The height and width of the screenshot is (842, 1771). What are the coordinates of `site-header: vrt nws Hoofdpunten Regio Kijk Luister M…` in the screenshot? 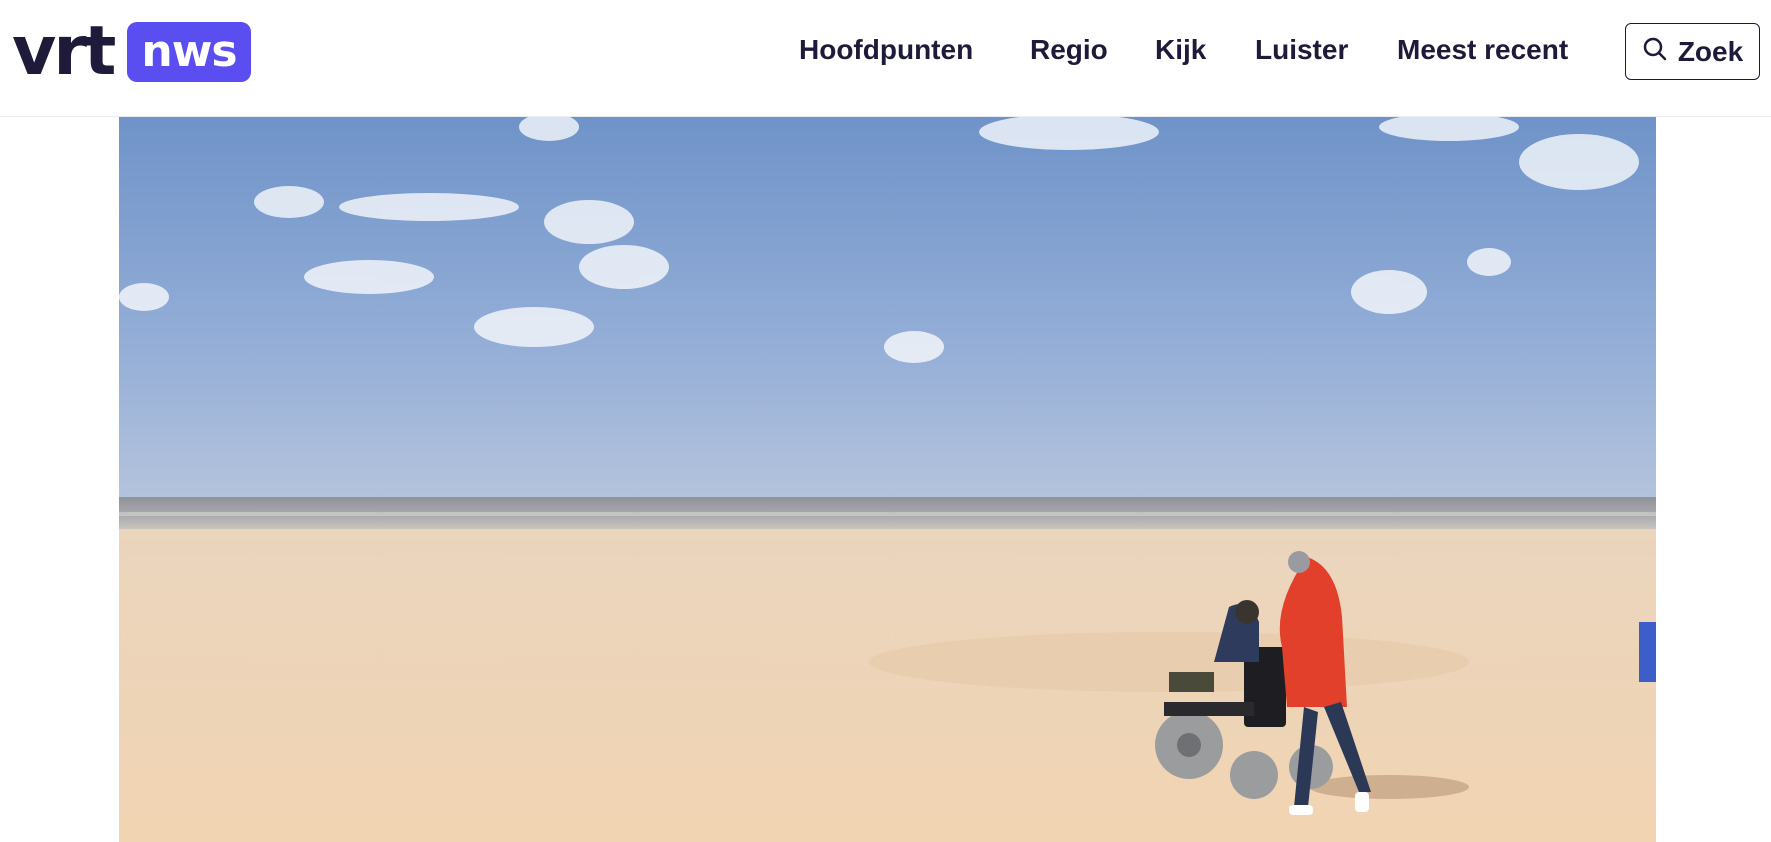 It's located at (885, 58).